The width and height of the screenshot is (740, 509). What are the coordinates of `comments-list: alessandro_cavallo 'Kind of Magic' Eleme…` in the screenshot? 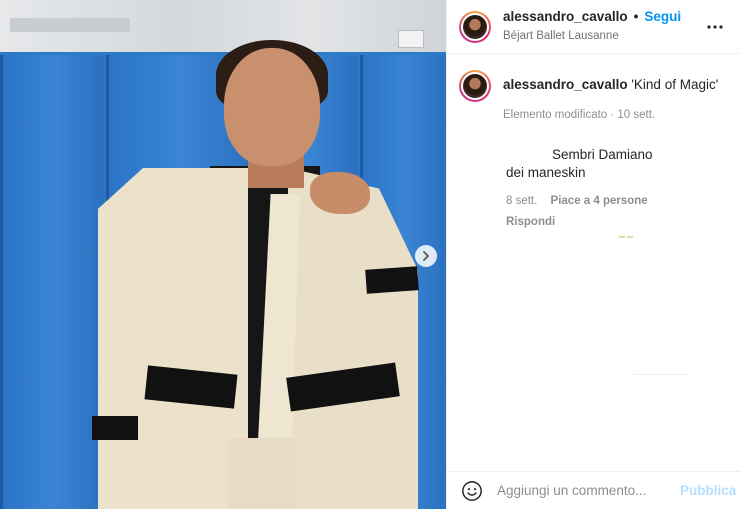 It's located at (593, 141).